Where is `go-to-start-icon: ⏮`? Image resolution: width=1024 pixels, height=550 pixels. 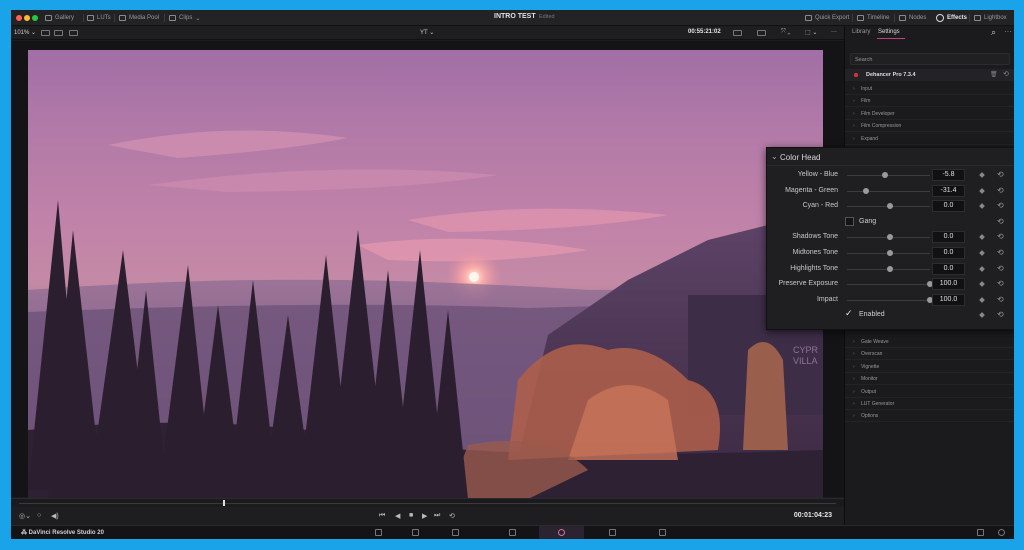
go-to-start-icon: ⏮ is located at coordinates (382, 516).